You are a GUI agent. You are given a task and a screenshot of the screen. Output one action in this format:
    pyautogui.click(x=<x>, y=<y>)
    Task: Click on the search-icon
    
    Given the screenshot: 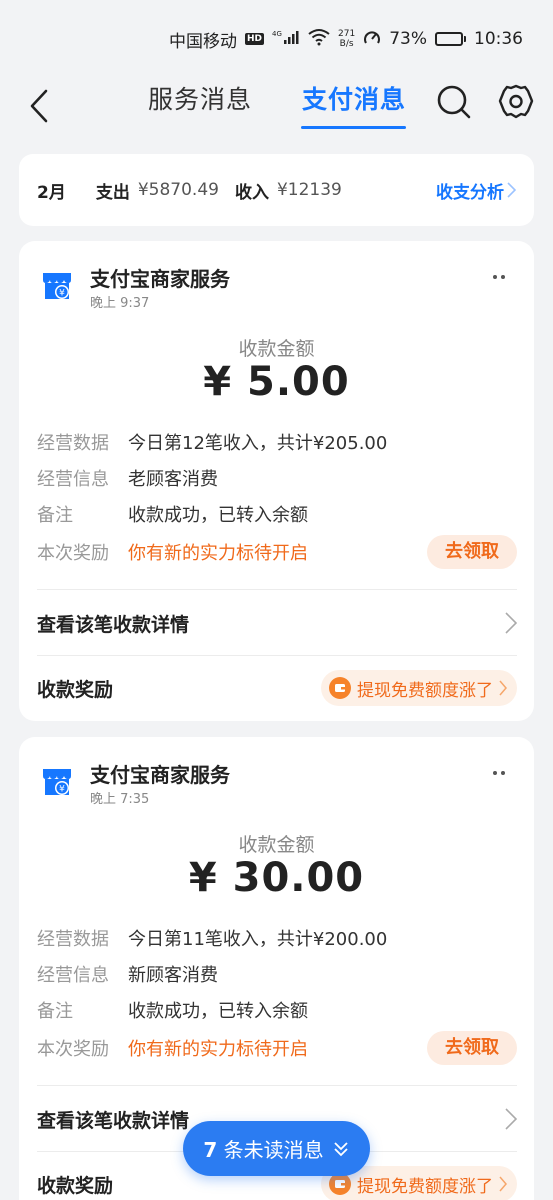 What is the action you would take?
    pyautogui.click(x=454, y=102)
    